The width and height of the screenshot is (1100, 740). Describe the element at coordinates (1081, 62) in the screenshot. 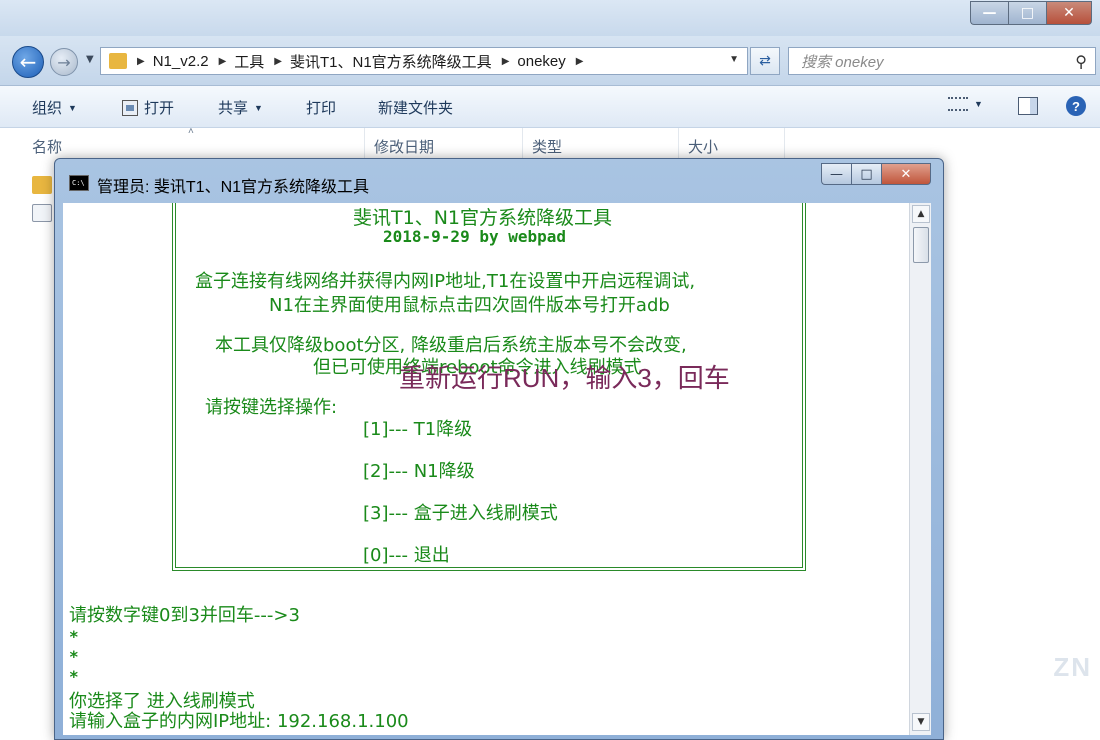

I see `search-icon: ⚲` at that location.